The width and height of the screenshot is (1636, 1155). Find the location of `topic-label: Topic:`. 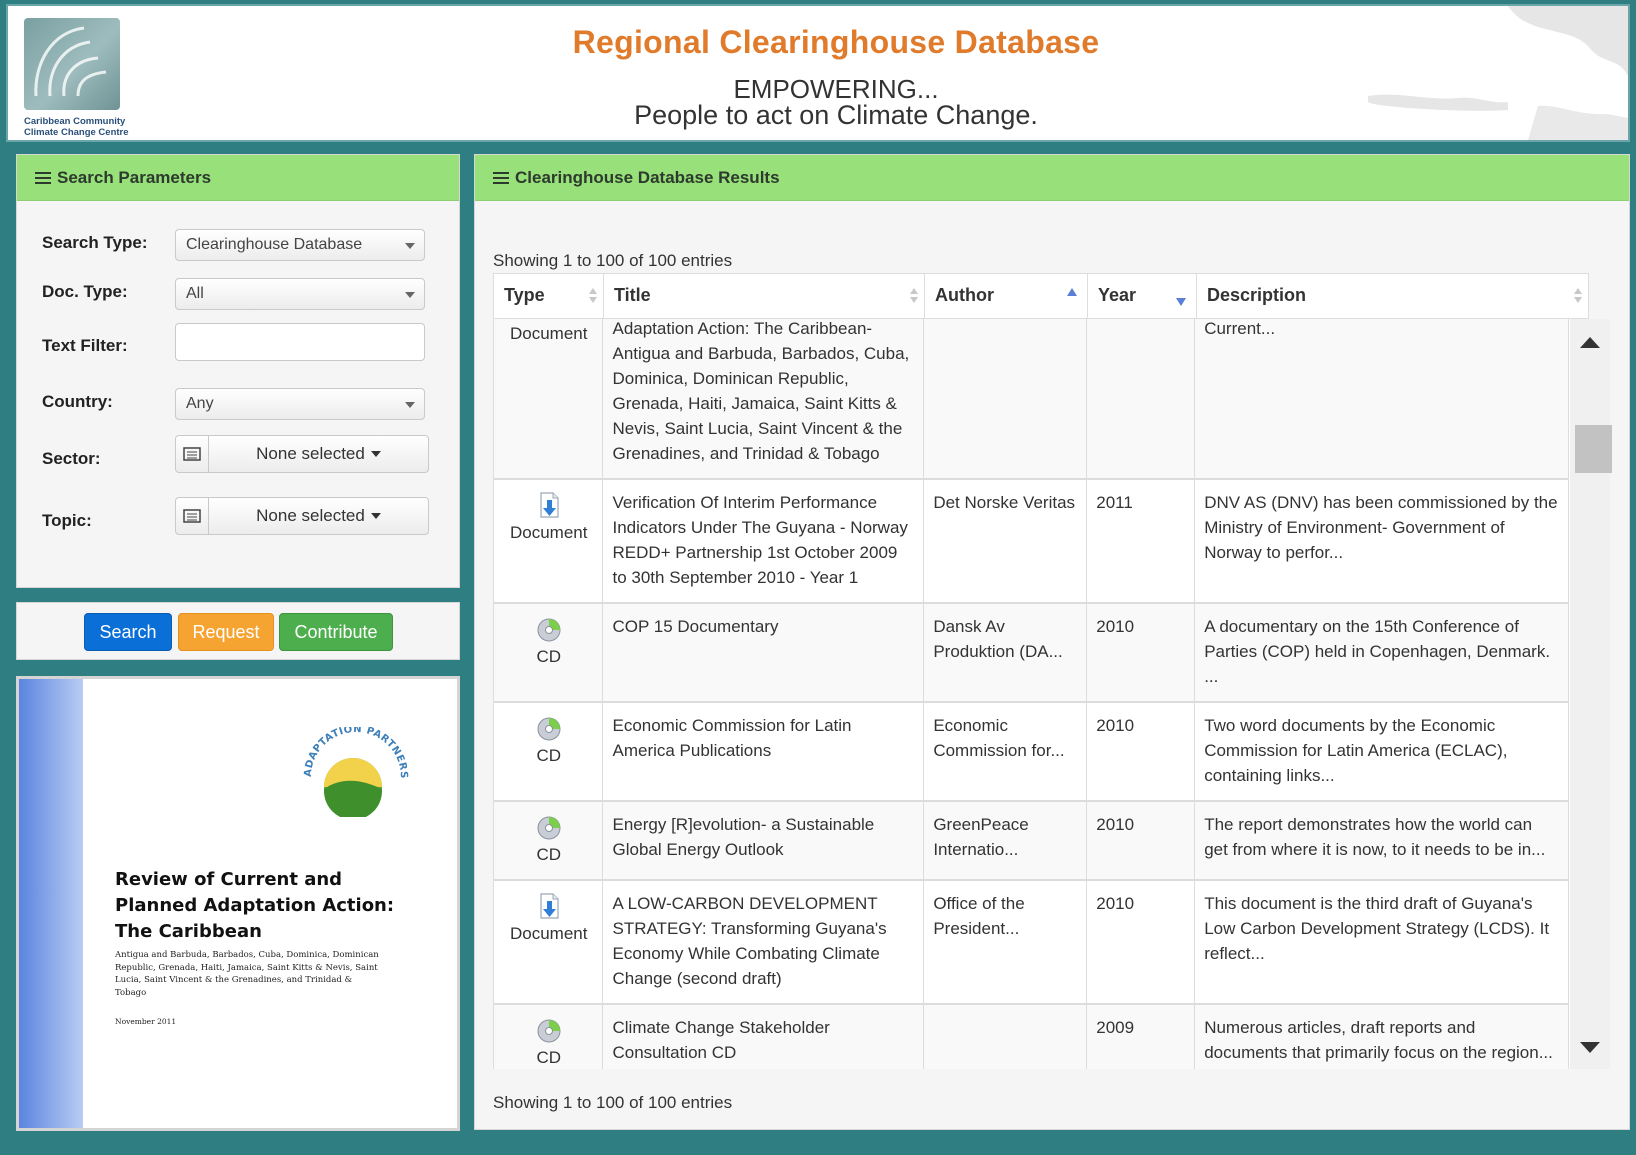

topic-label: Topic: is located at coordinates (67, 520).